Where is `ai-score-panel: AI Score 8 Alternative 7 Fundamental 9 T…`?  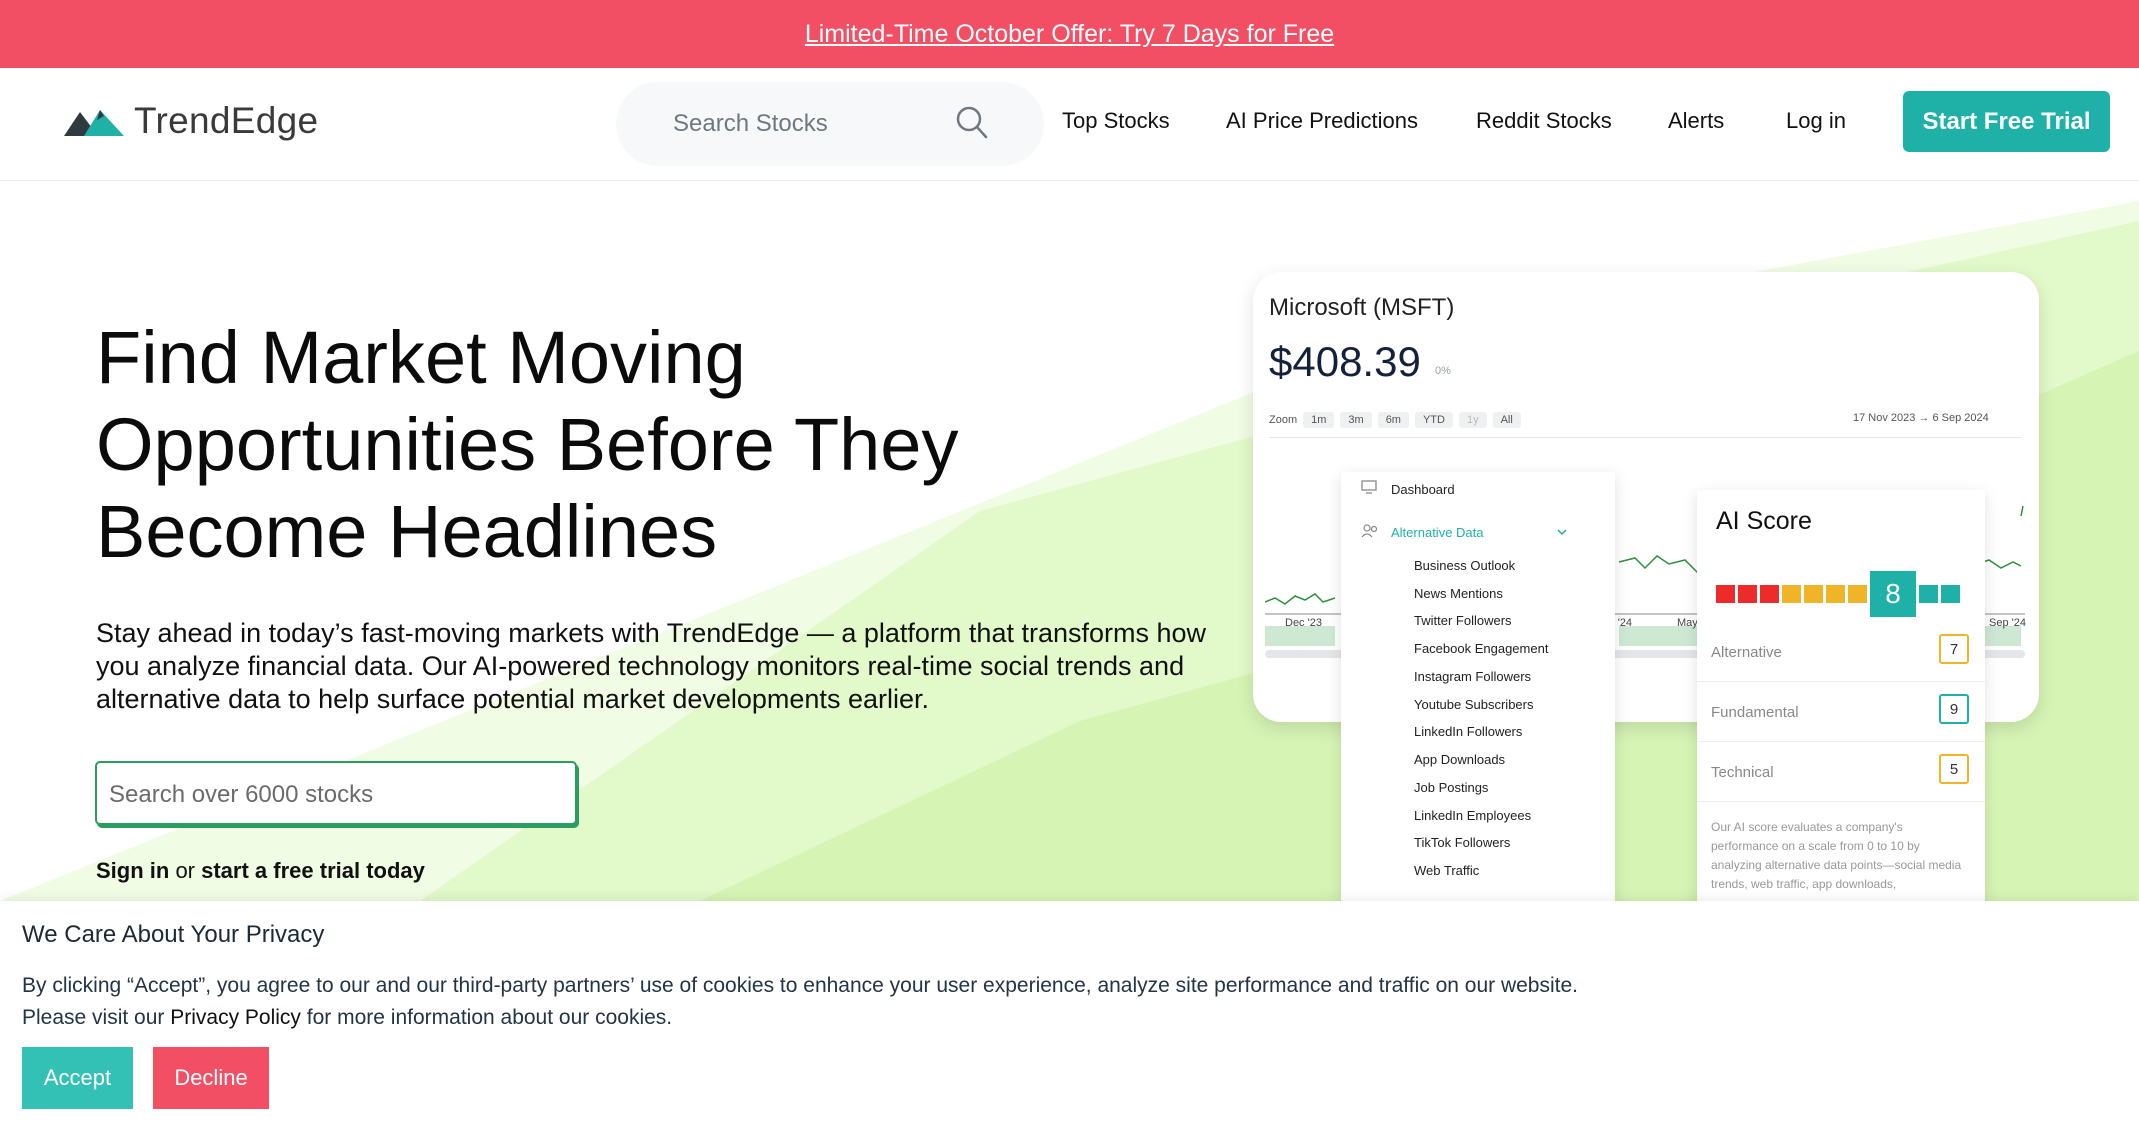 ai-score-panel: AI Score 8 Alternative 7 Fundamental 9 T… is located at coordinates (1841, 700).